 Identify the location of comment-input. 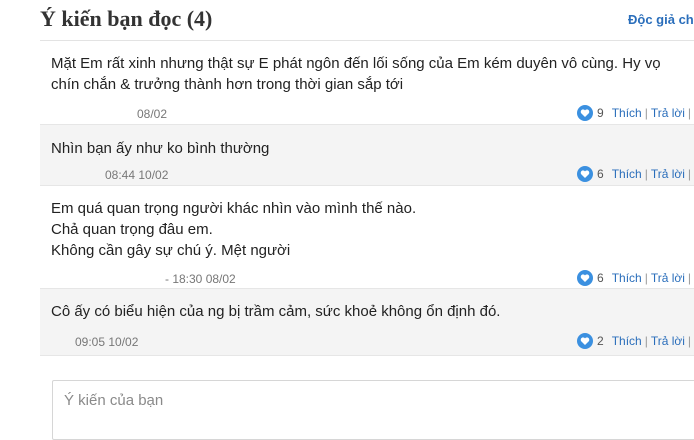
(344, 400).